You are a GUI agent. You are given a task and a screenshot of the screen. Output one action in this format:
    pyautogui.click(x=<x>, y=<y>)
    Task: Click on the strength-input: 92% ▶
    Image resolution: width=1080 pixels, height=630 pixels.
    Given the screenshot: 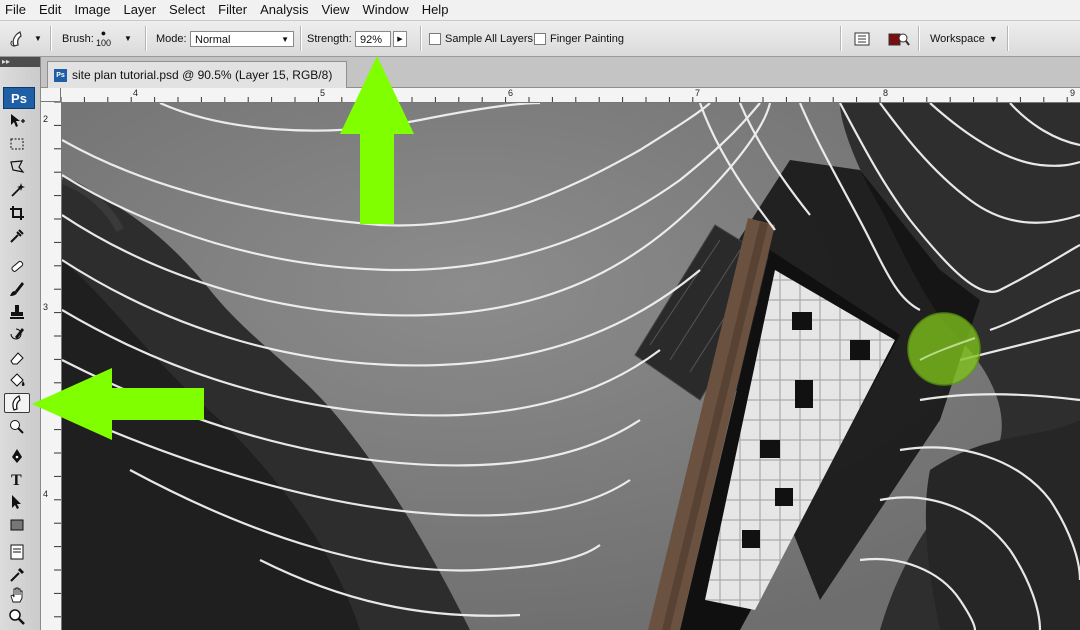 What is the action you would take?
    pyautogui.click(x=381, y=38)
    